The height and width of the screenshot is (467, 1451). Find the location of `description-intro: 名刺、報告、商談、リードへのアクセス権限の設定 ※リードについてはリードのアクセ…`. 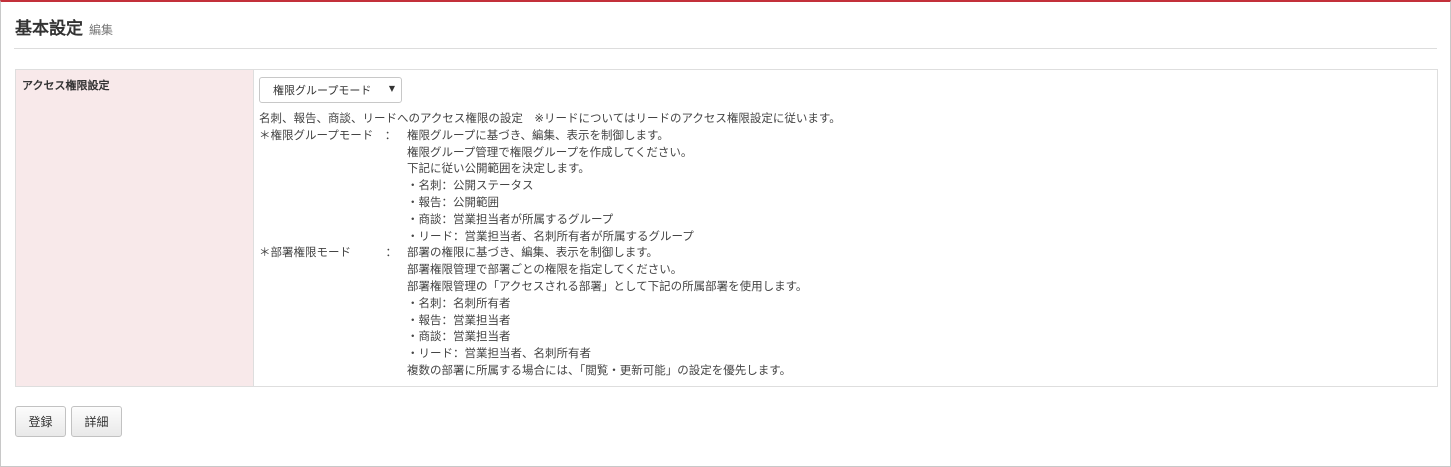

description-intro: 名刺、報告、商談、リードへのアクセス権限の設定 ※リードについてはリードのアクセ… is located at coordinates (550, 118).